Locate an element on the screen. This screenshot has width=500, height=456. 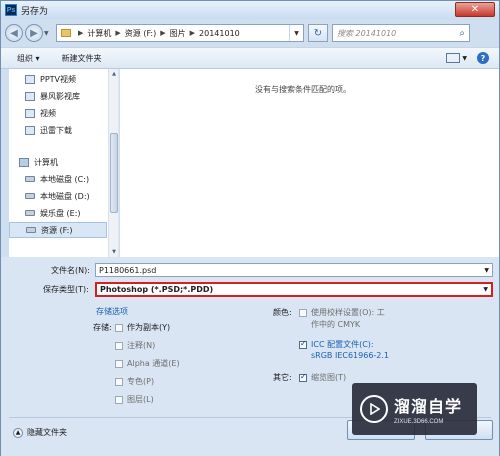
alpha-channels-checkbox: Alpha 通道(E) is located at coordinates (147, 363).